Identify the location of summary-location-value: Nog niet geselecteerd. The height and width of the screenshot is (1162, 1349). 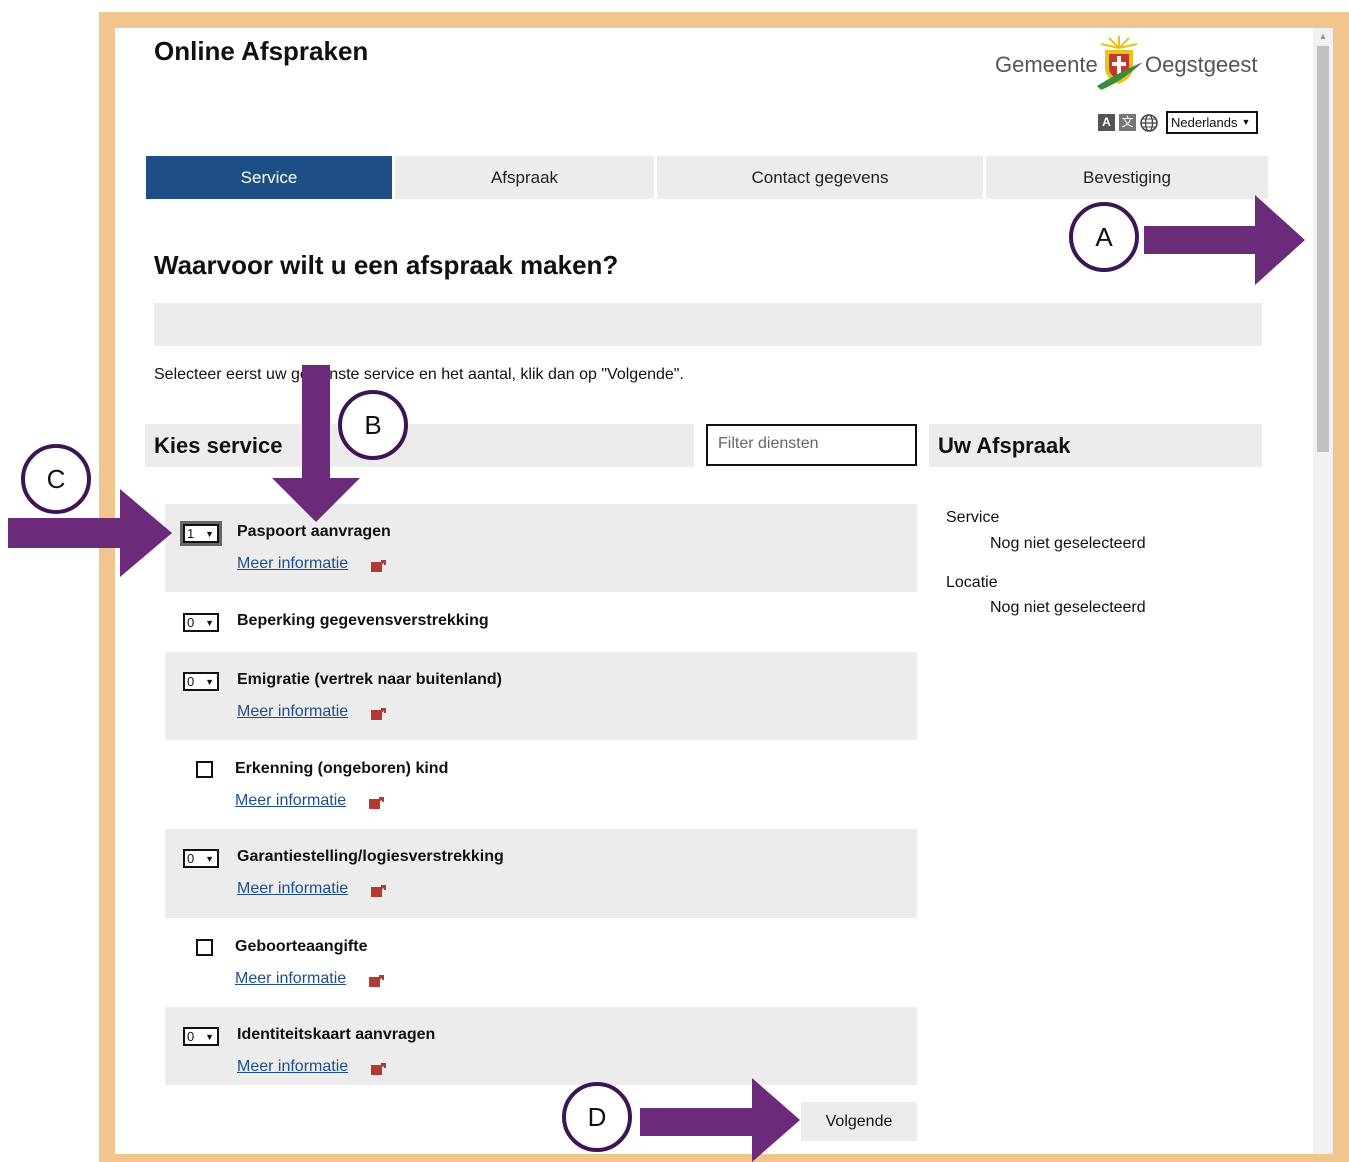
(1068, 607).